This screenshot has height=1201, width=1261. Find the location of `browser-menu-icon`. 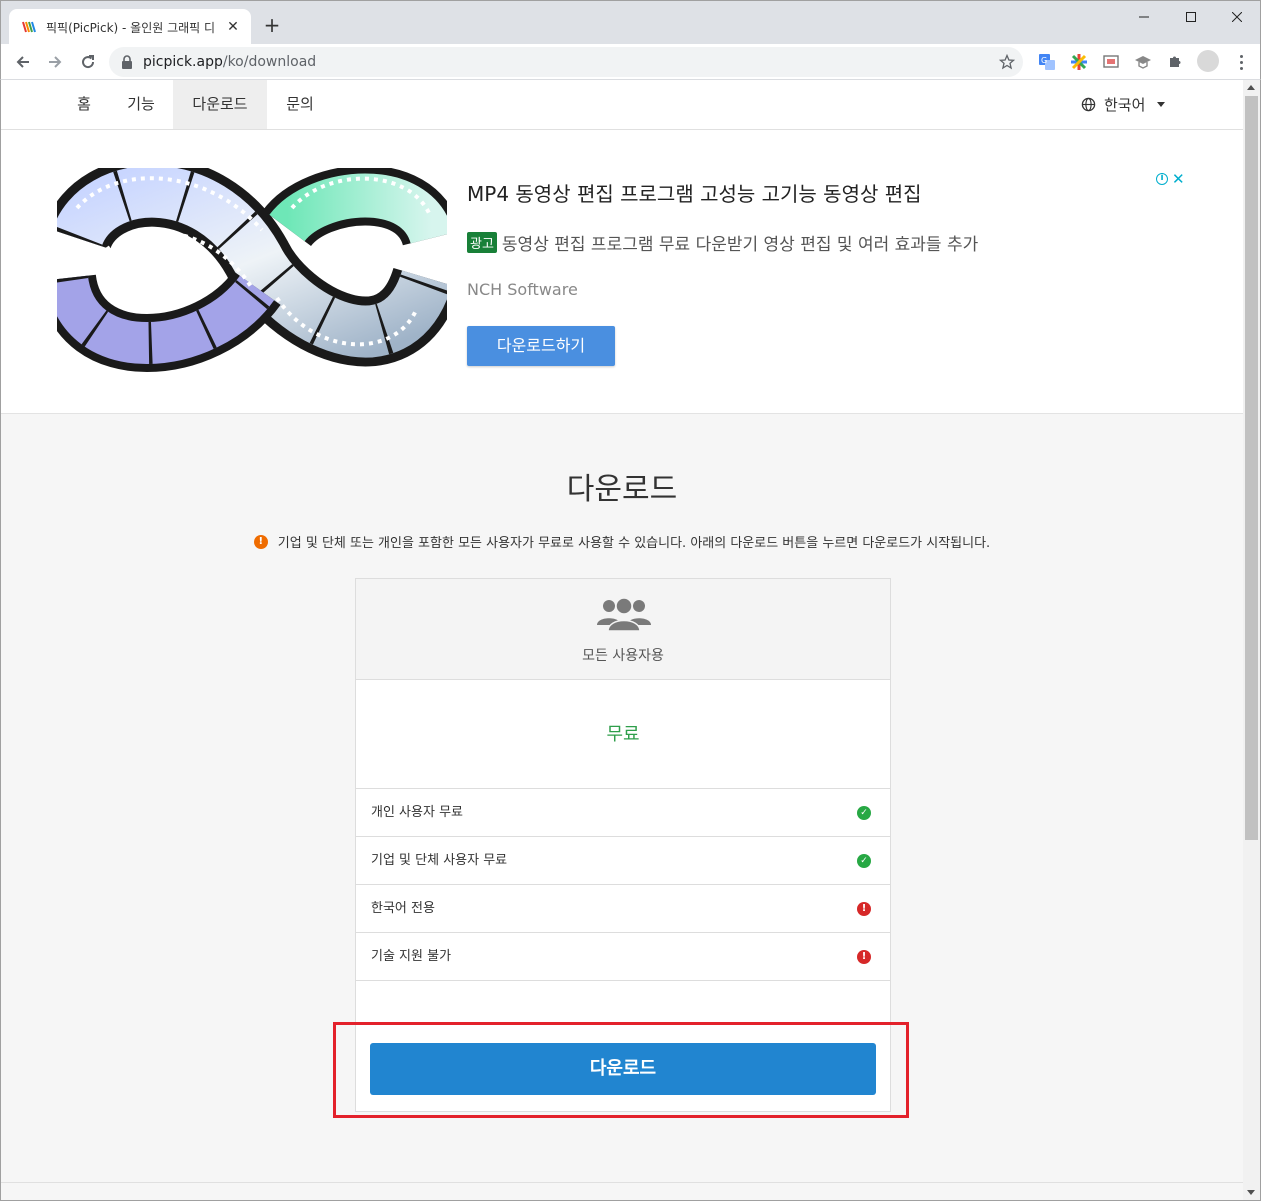

browser-menu-icon is located at coordinates (1241, 62).